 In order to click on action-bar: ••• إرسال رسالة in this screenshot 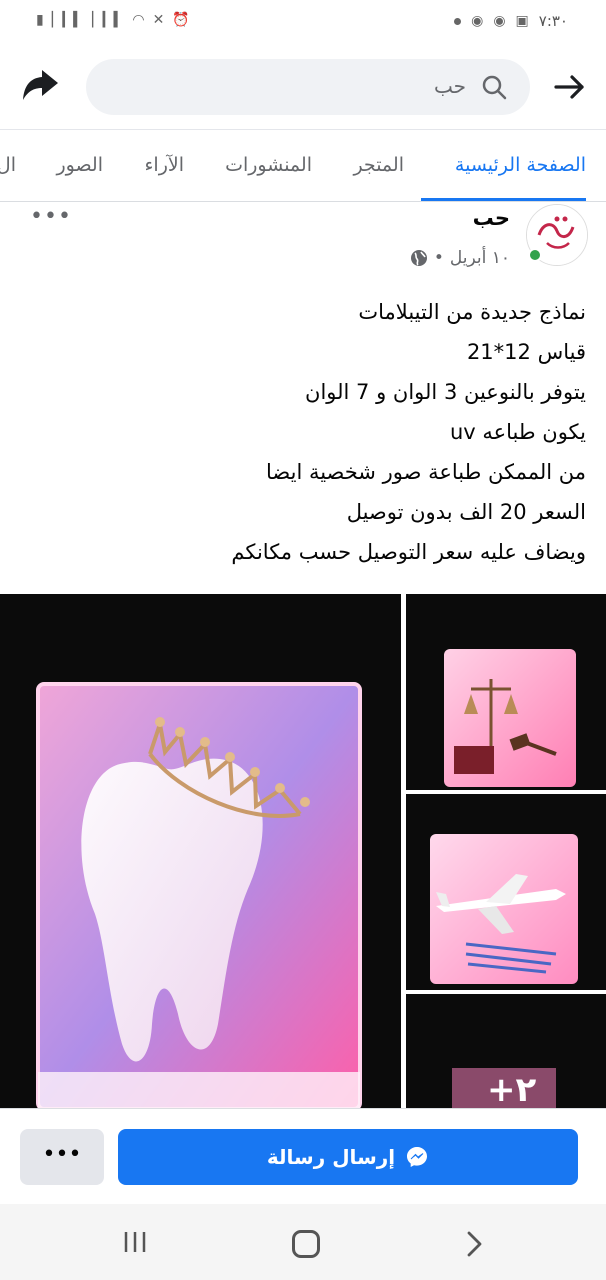, I will do `click(303, 1156)`.